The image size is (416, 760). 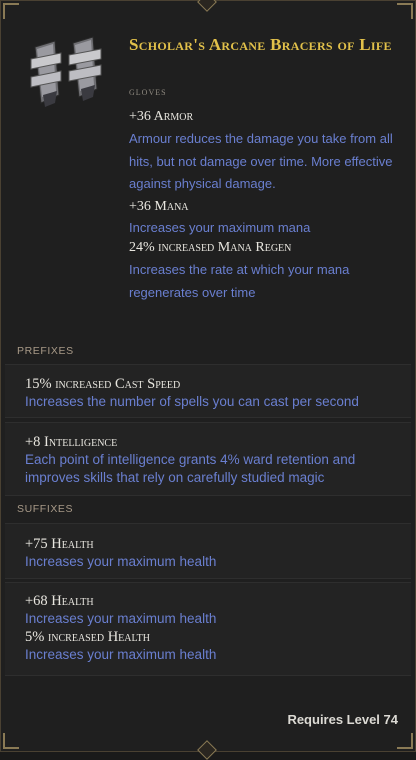 What do you see at coordinates (207, 750) in the screenshot?
I see `bottom-ornament` at bounding box center [207, 750].